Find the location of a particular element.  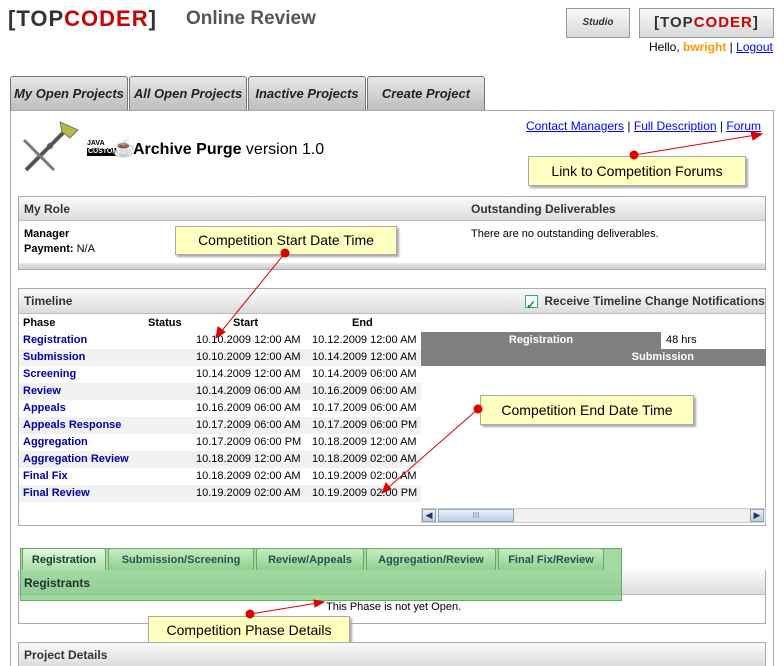

contact-managers-link: Contact Managers is located at coordinates (575, 126).